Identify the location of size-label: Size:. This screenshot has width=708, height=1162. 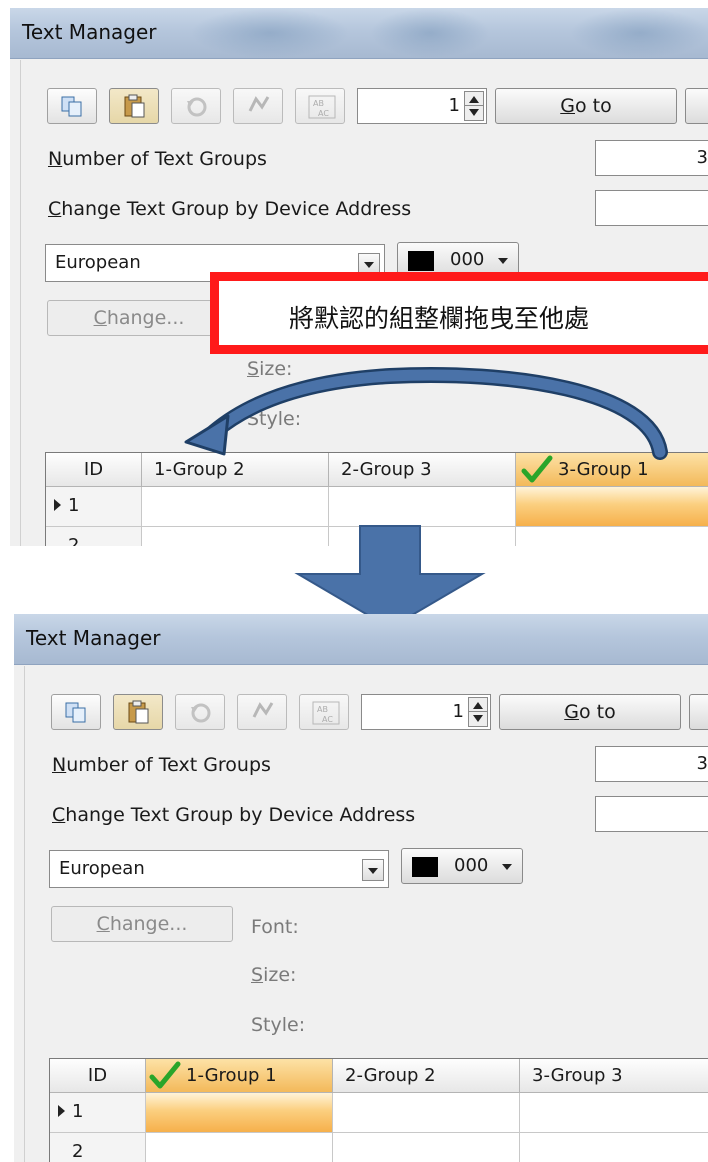
(274, 975).